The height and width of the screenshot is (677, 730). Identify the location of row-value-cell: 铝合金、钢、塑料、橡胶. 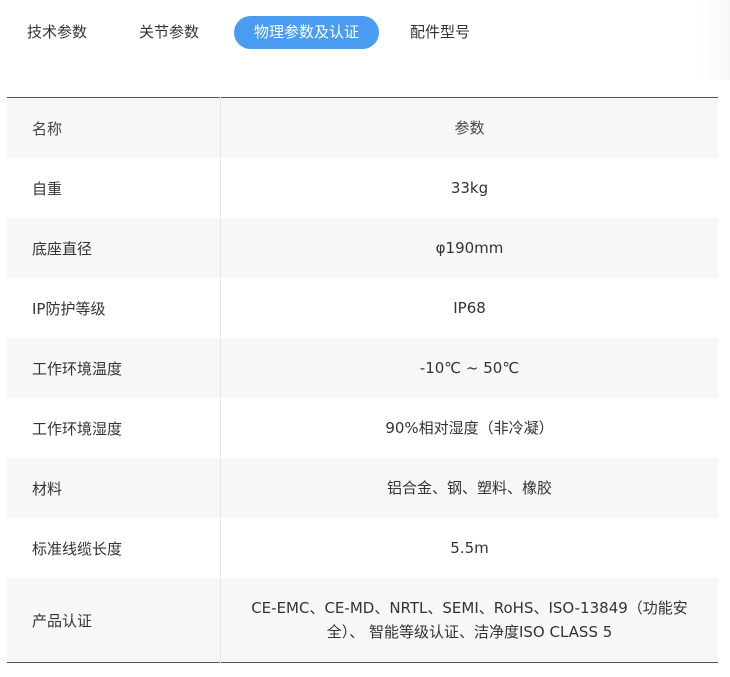
(469, 488).